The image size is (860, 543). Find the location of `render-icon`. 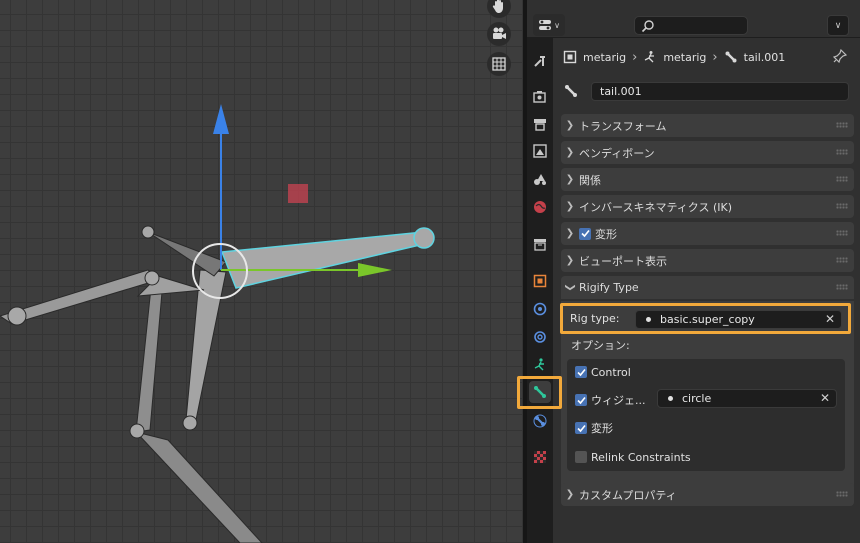

render-icon is located at coordinates (540, 97).